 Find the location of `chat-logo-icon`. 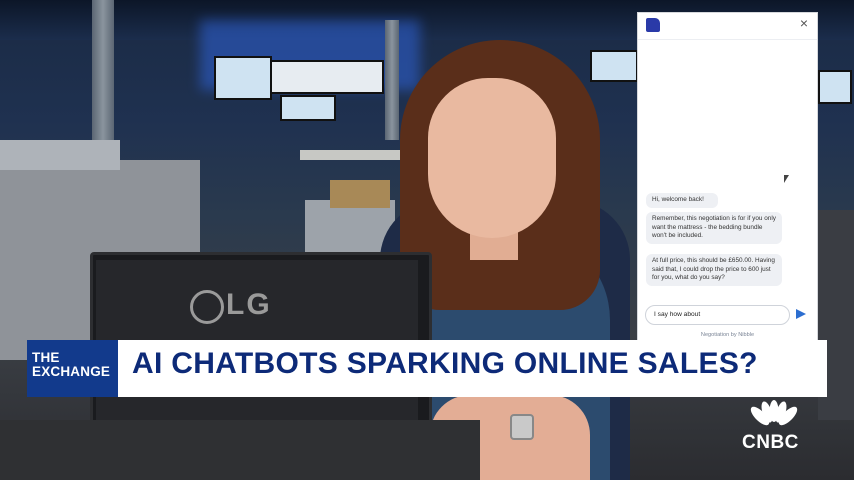

chat-logo-icon is located at coordinates (653, 25).